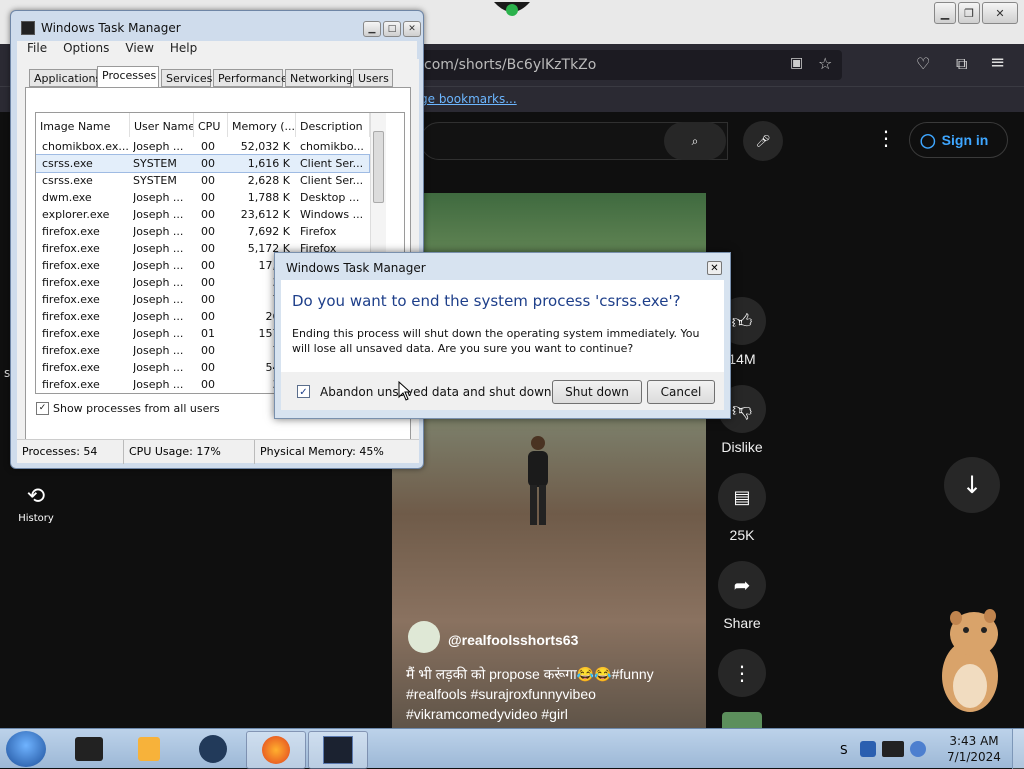 The image size is (1024, 769). I want to click on table-row: firefox.exe Joseph ... 00 7,692 K Firefox, so click(202, 231).